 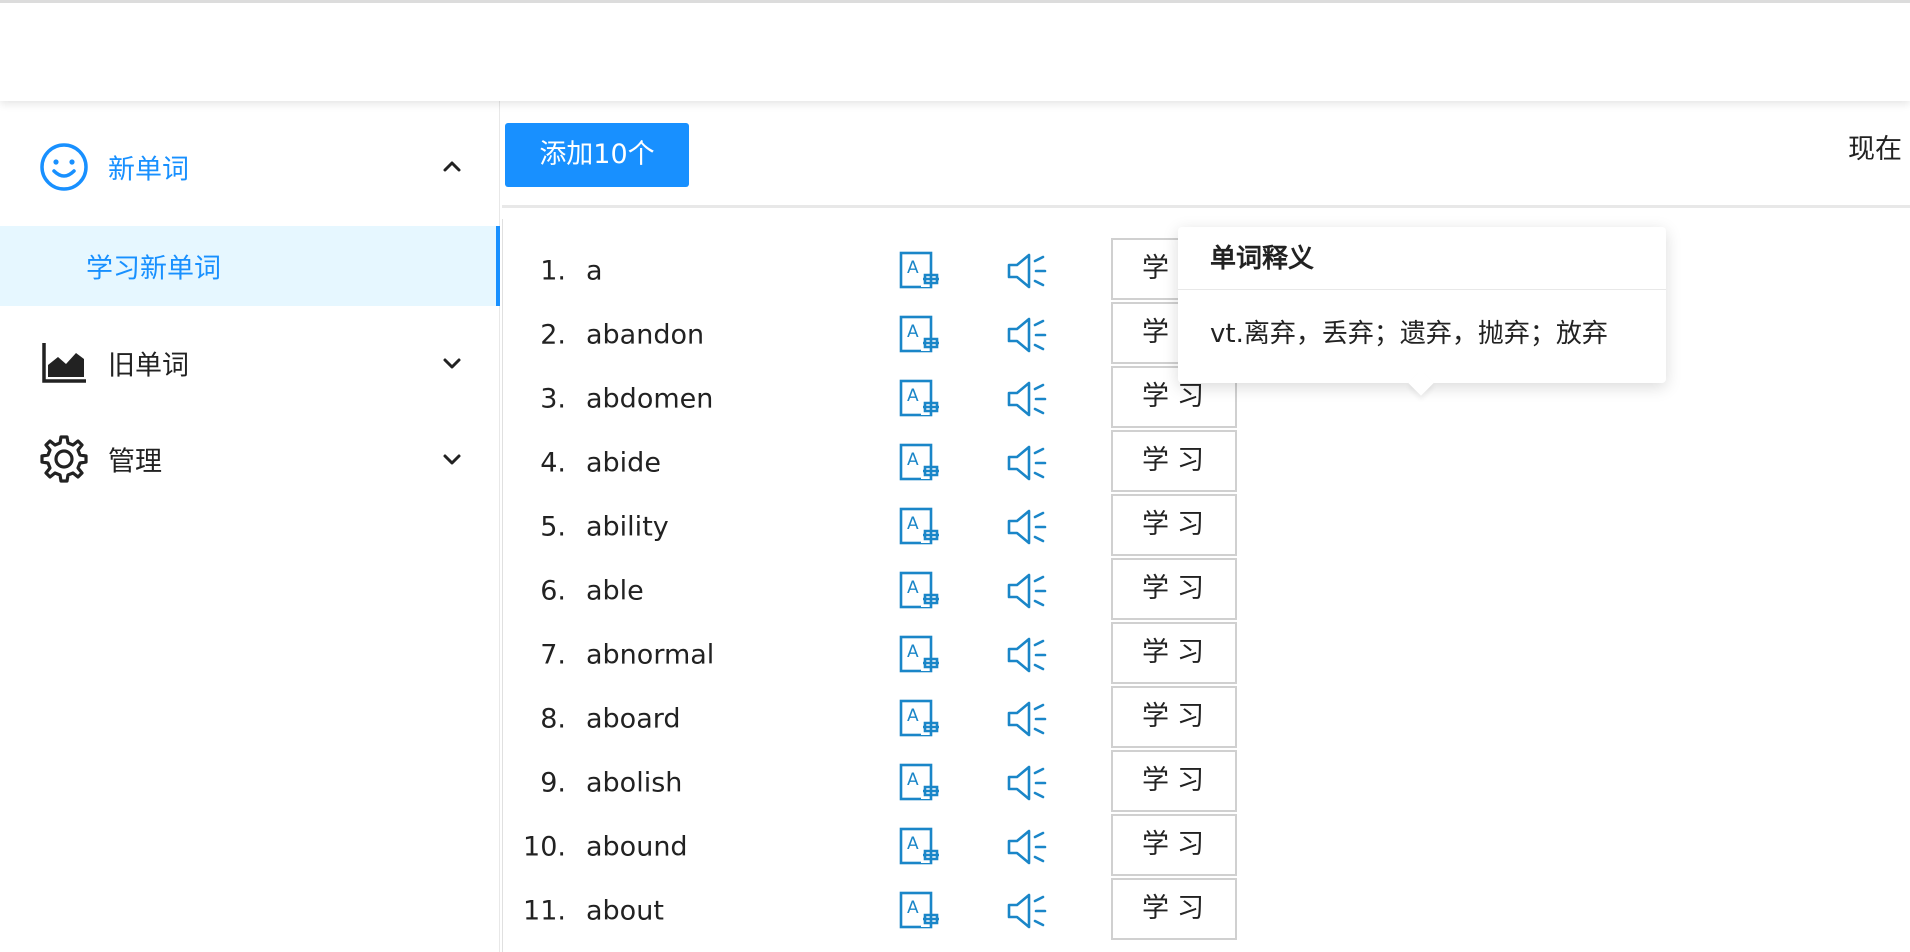 I want to click on gear-icon, so click(x=64, y=459).